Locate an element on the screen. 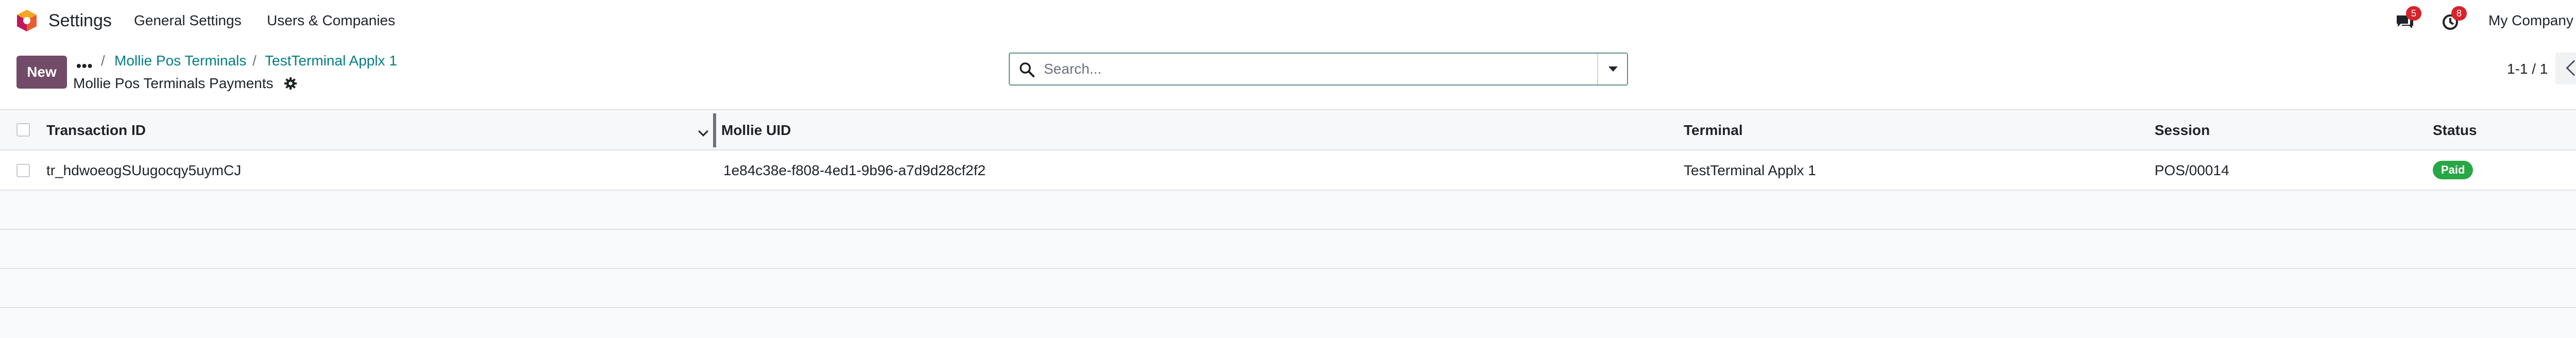 This screenshot has width=2576, height=338. breadcrumb-test-terminal: TestTerminal Applx 1 is located at coordinates (331, 61).